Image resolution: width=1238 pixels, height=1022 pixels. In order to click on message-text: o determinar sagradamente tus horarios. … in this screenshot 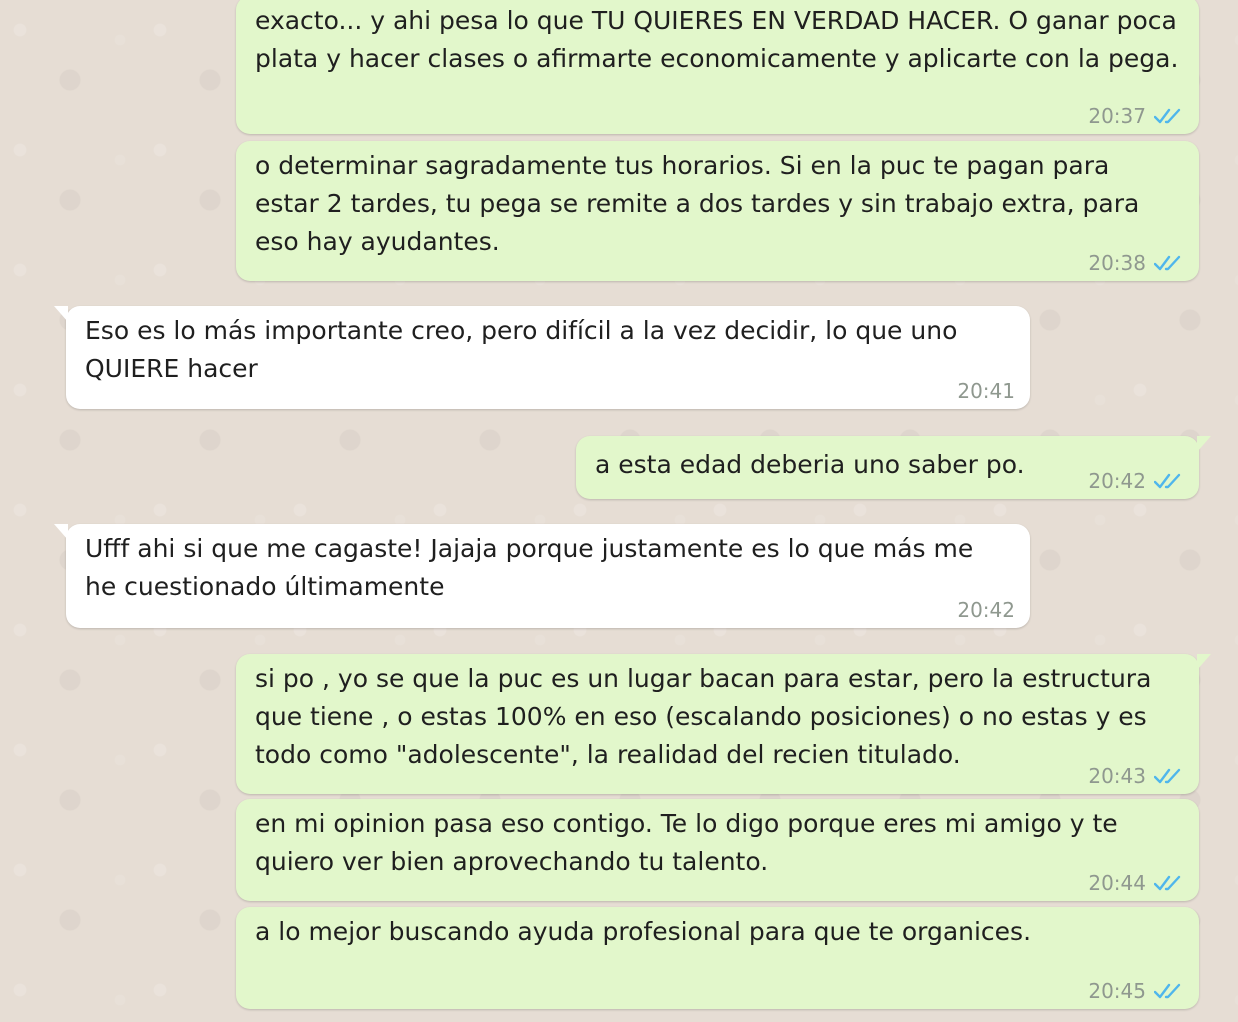, I will do `click(697, 203)`.